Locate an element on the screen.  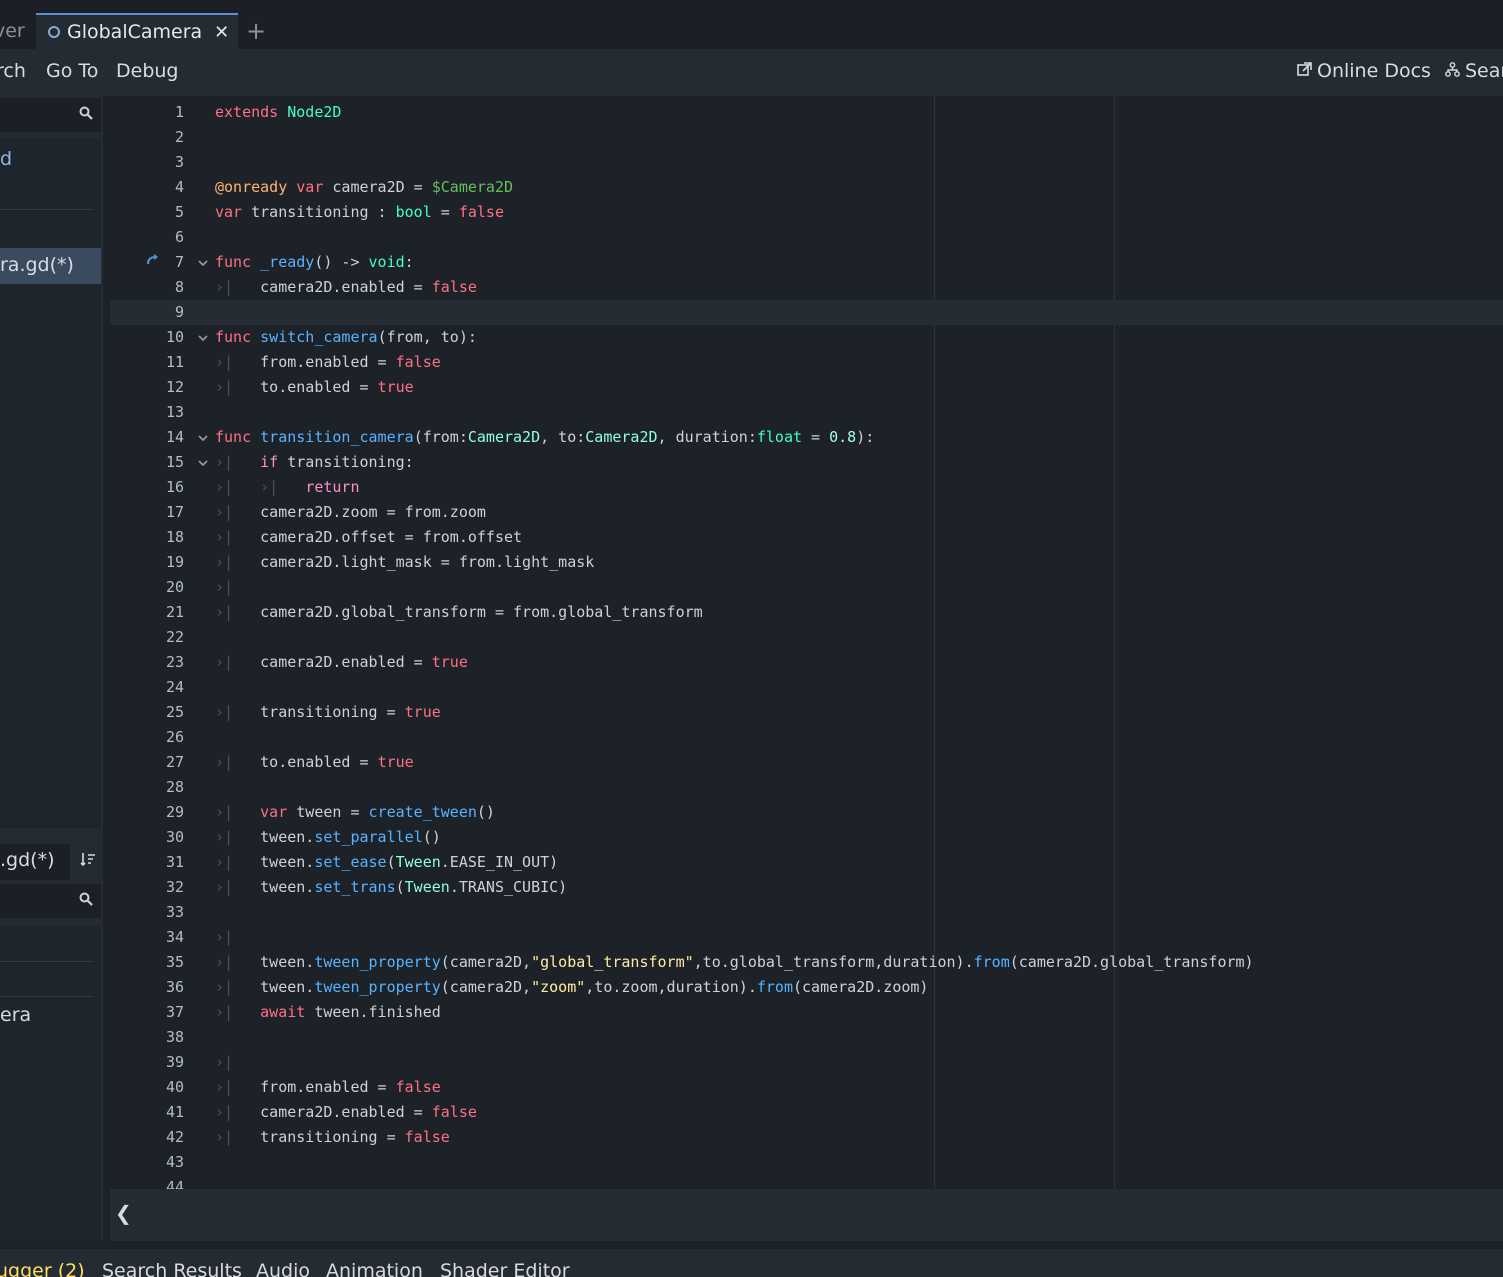
external-link-icon is located at coordinates (1304, 71).